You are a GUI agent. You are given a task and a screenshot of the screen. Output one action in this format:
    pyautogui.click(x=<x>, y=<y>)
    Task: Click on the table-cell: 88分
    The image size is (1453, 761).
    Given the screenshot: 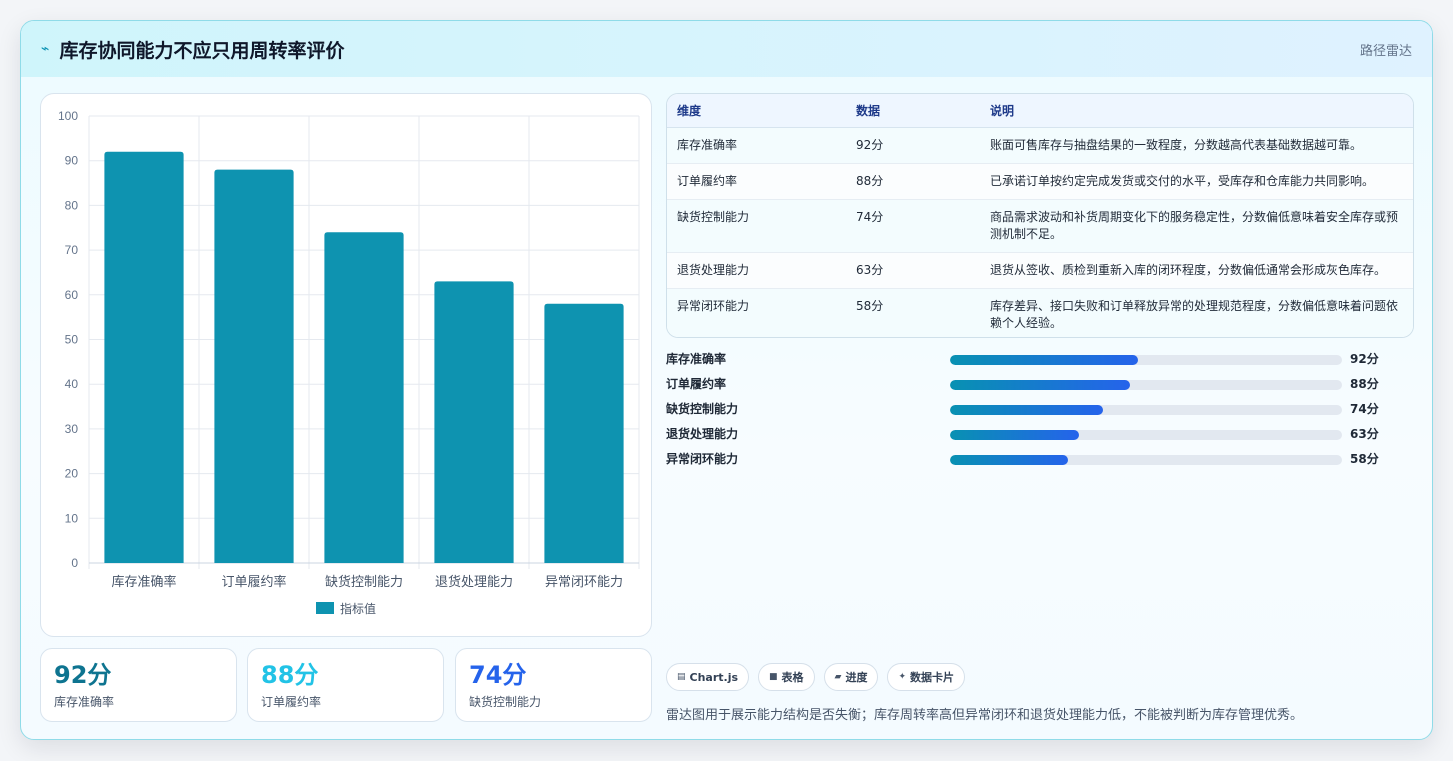 What is the action you would take?
    pyautogui.click(x=913, y=181)
    